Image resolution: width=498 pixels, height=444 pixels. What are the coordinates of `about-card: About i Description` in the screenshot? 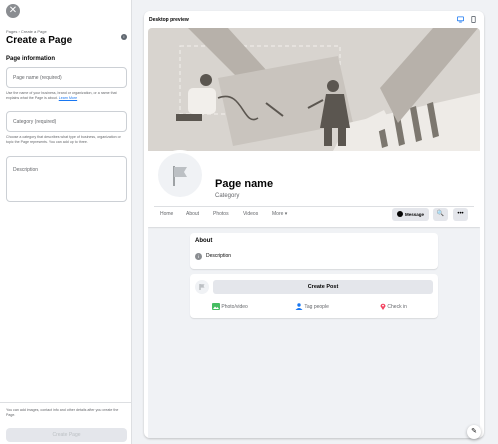 It's located at (314, 251).